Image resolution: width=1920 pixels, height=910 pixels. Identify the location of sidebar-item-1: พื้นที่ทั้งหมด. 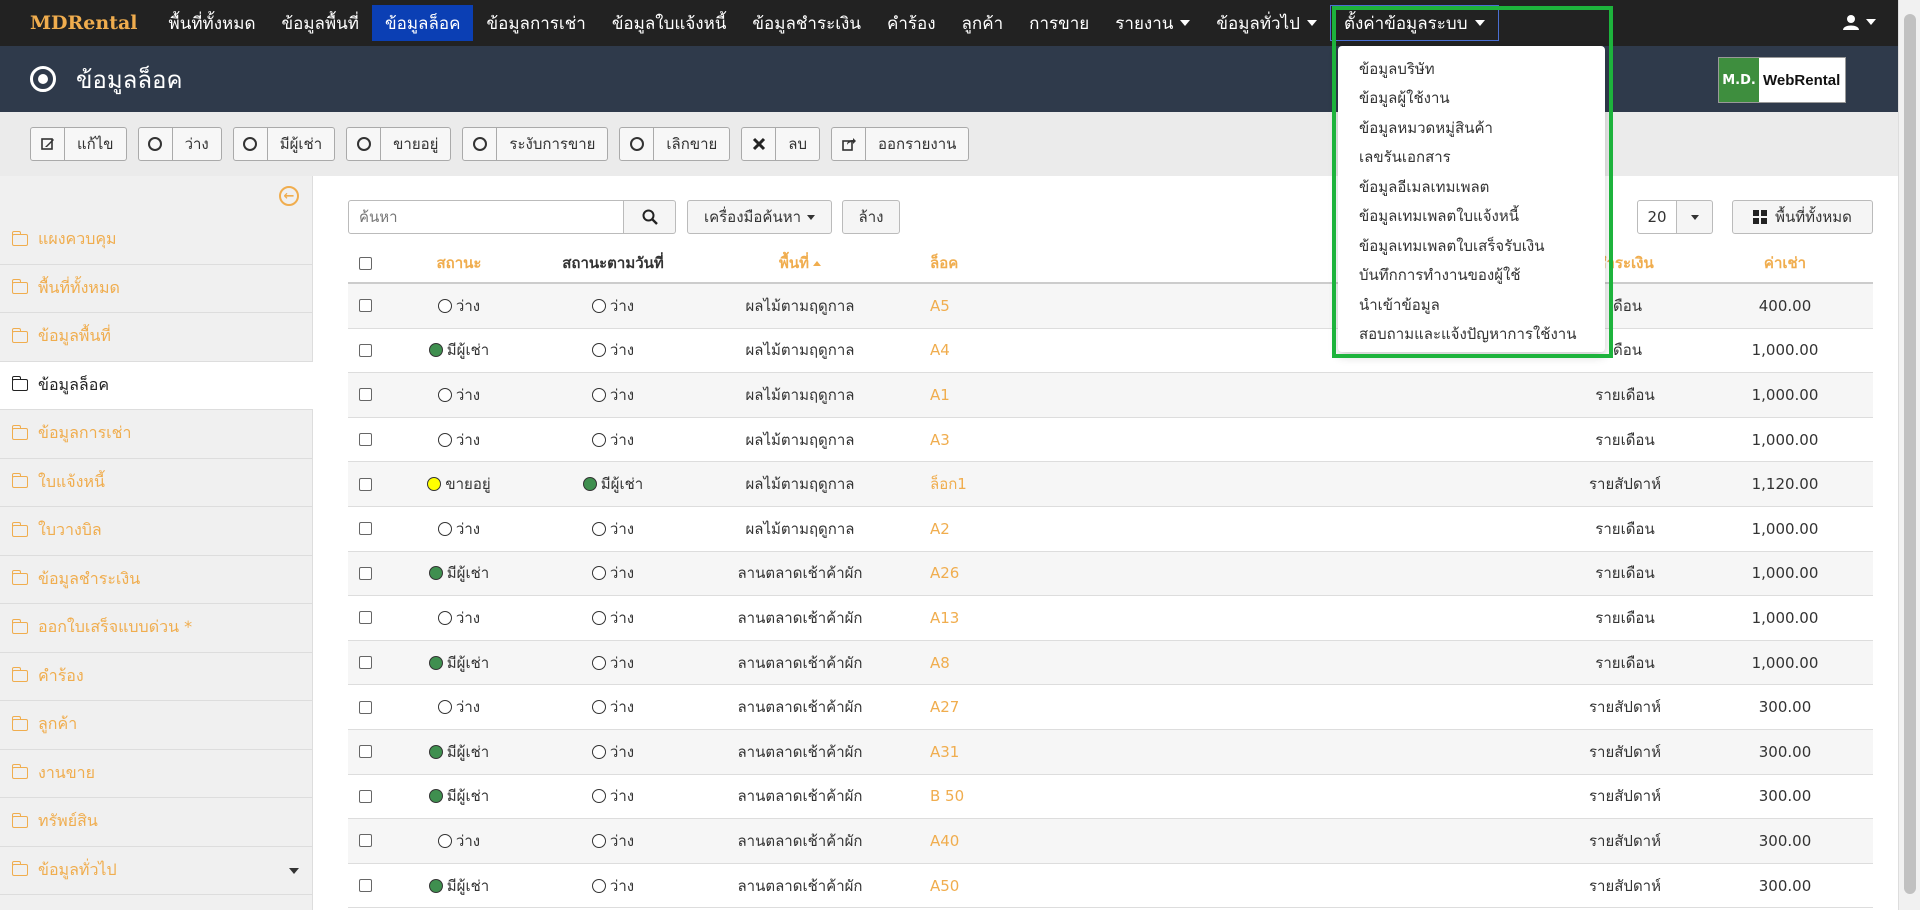
(156, 289).